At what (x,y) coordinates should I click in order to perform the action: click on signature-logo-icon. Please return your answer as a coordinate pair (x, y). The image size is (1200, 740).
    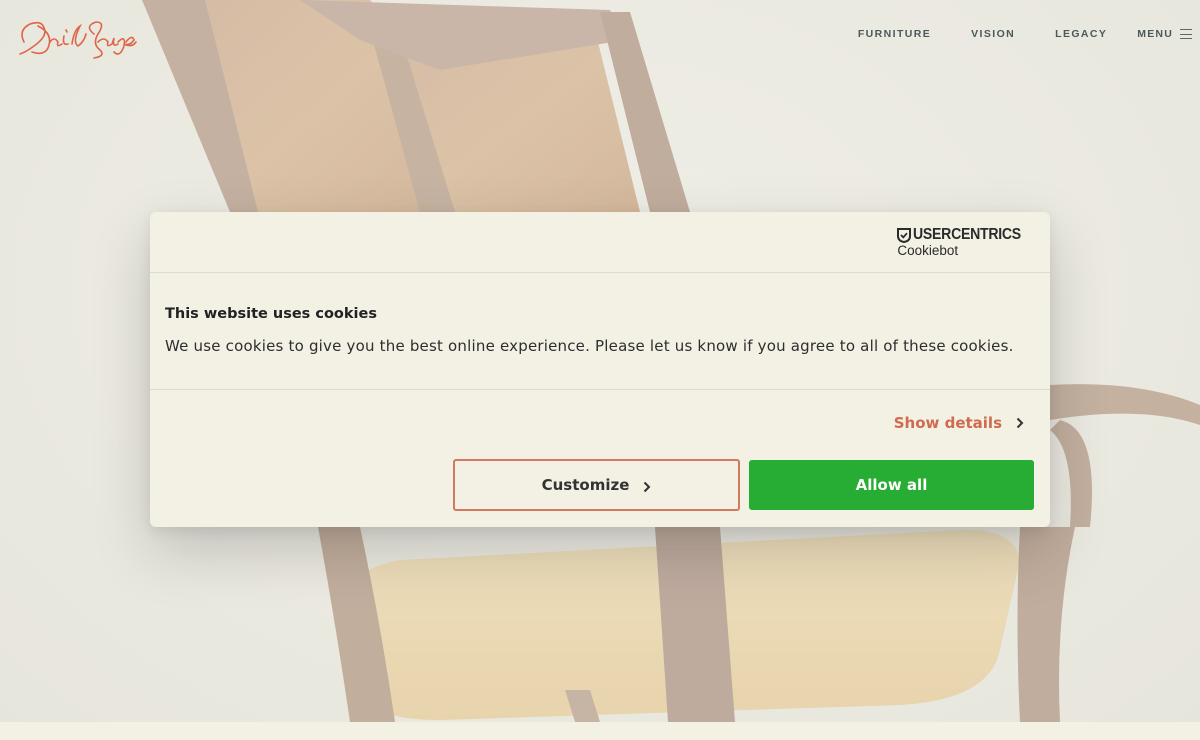
    Looking at the image, I should click on (78, 40).